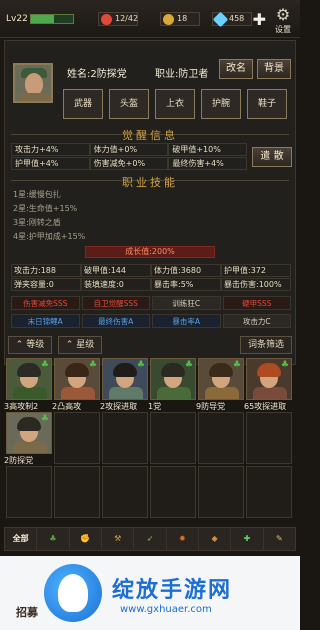  What do you see at coordinates (86, 539) in the screenshot?
I see `arm-icon: ✊` at bounding box center [86, 539].